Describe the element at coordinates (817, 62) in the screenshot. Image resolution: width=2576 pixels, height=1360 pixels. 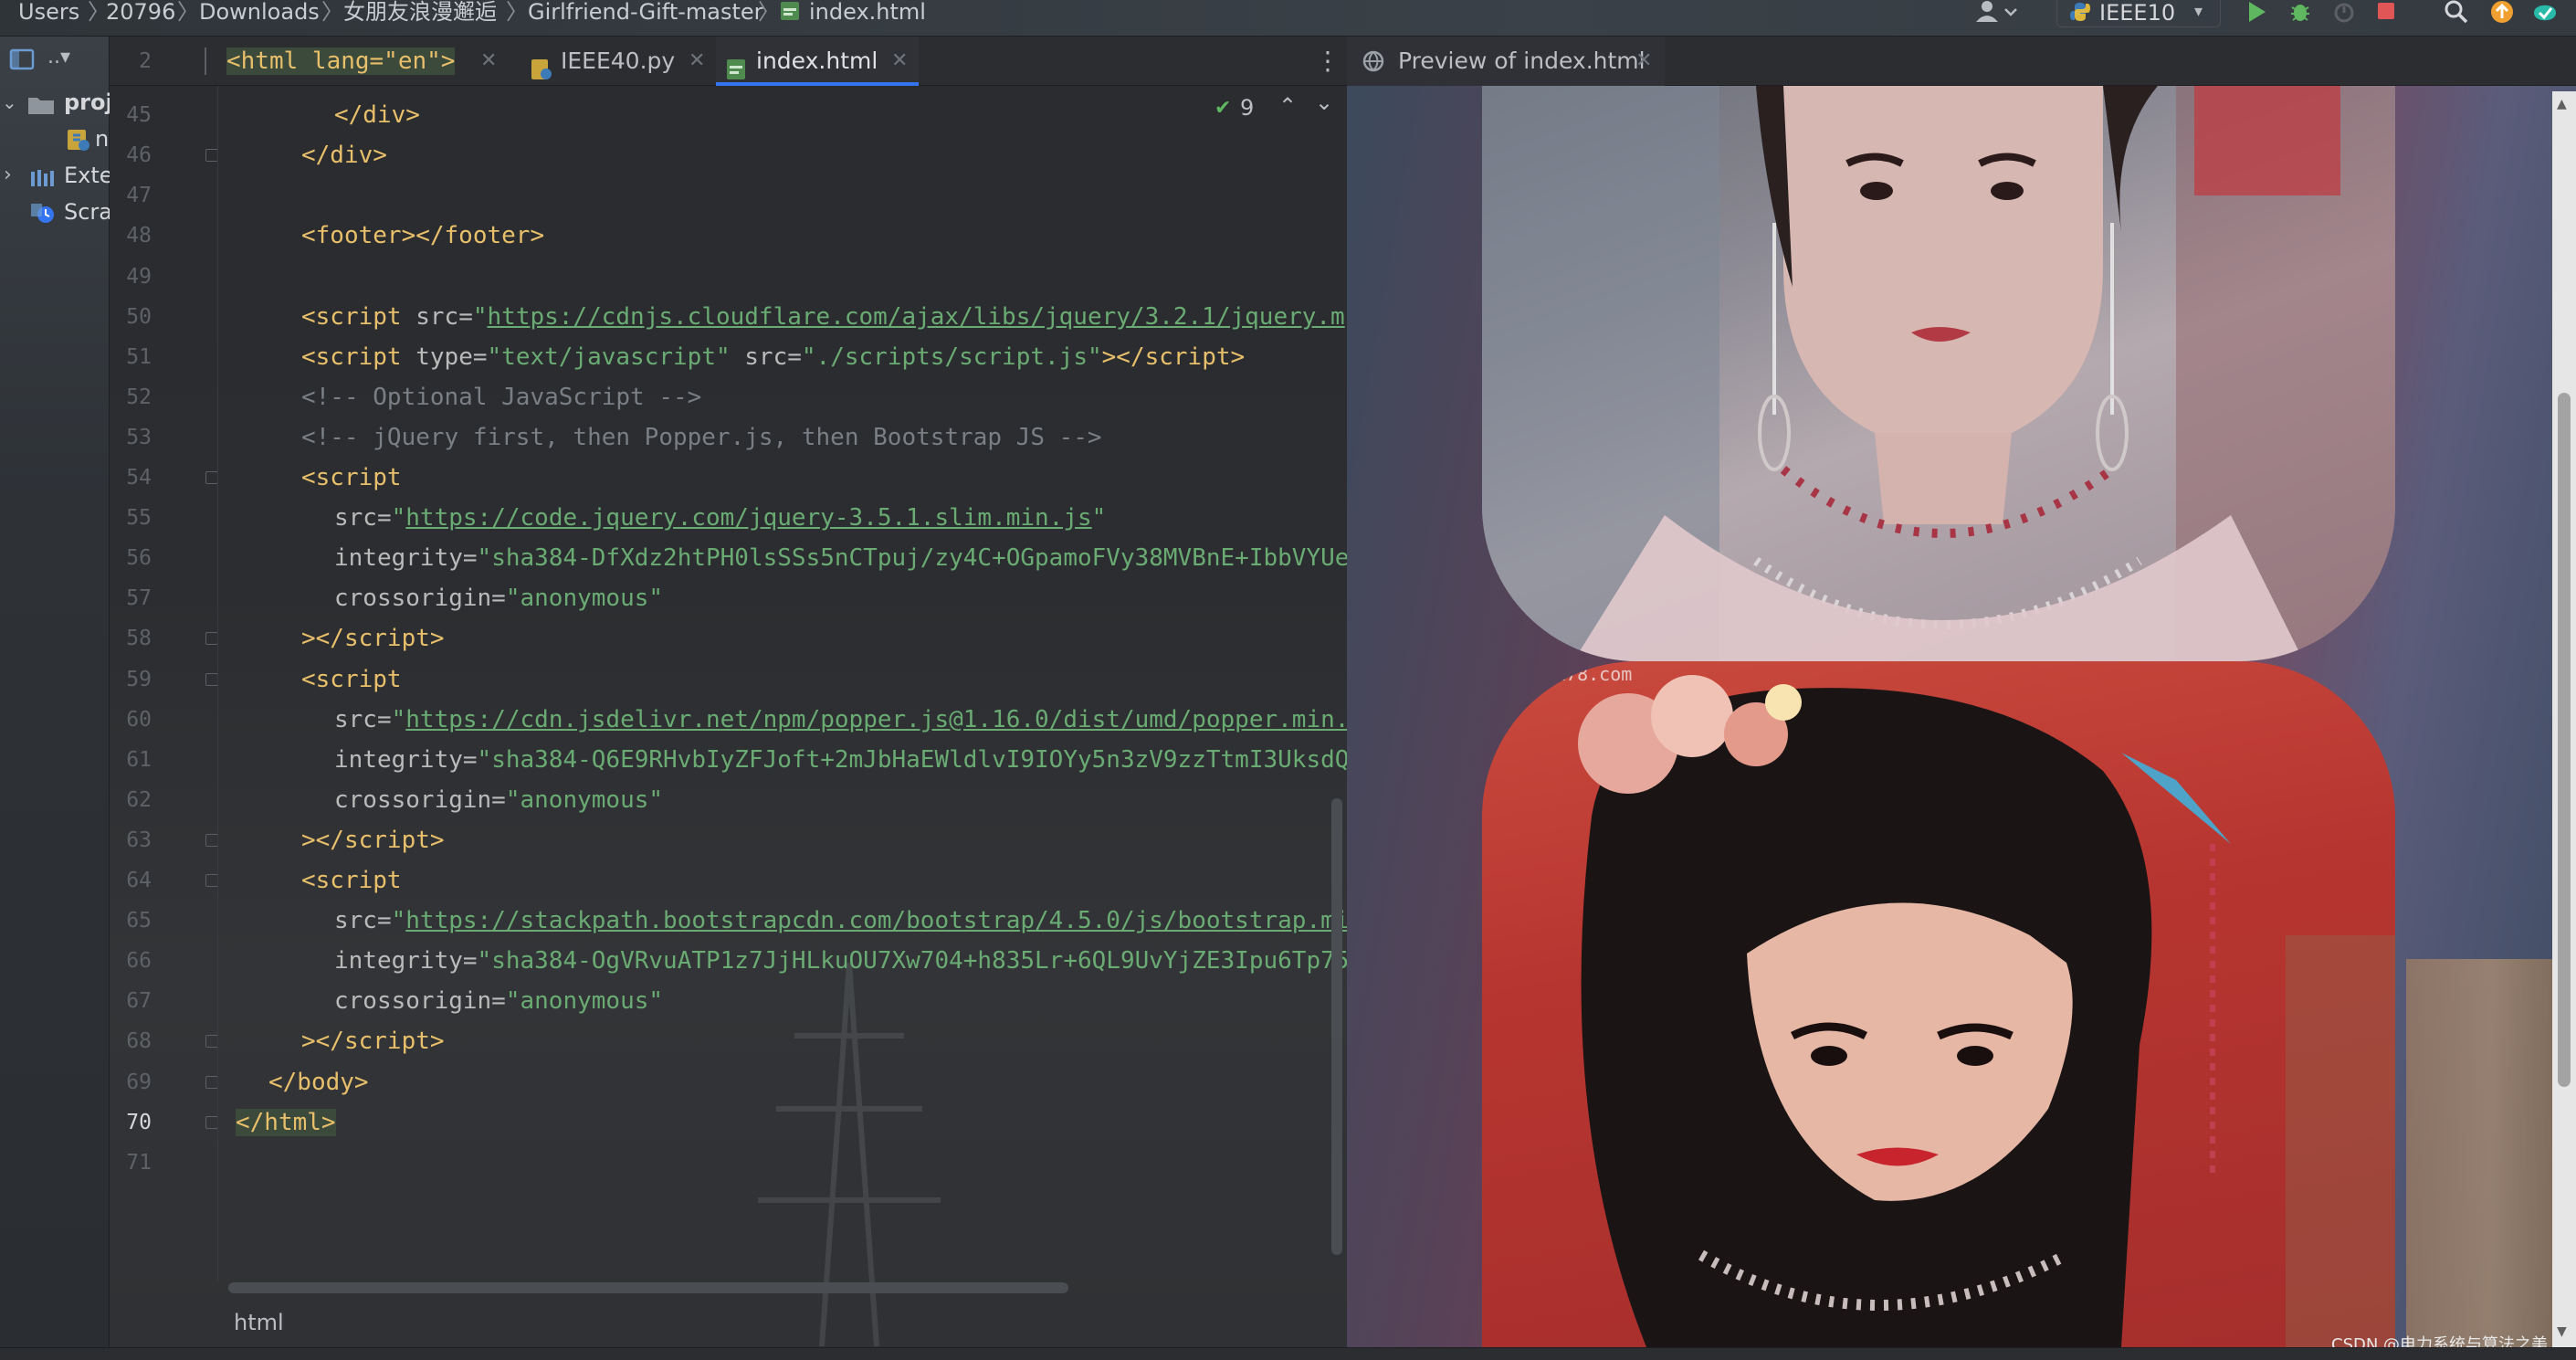
I see `tab-index-html: index.html ✕` at that location.